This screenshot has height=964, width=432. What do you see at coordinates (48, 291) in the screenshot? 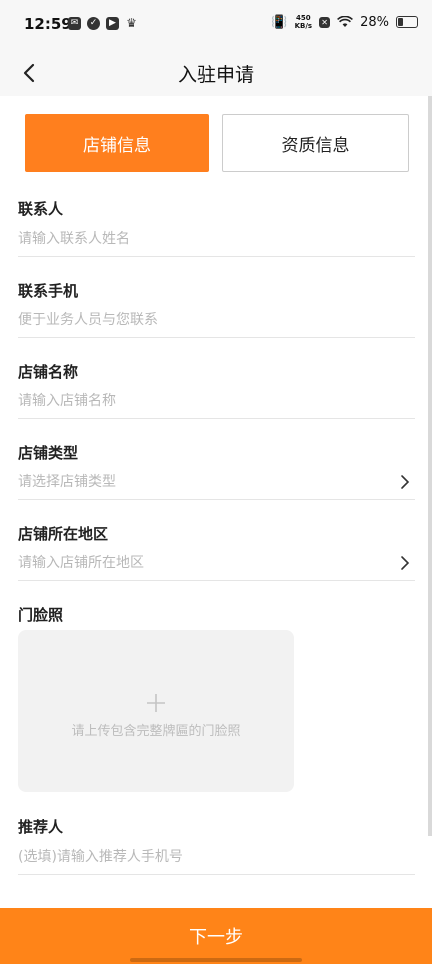
I see `phone-label: 联系手机` at bounding box center [48, 291].